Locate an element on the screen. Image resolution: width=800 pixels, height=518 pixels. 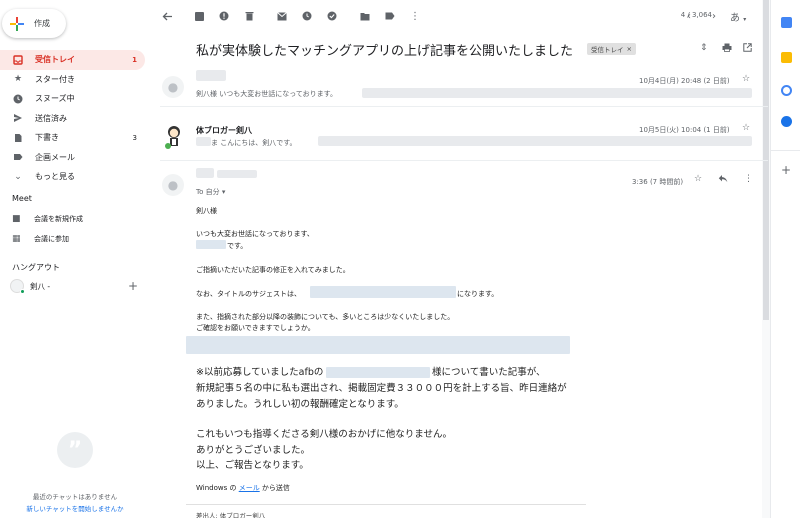
meet-new-button: ■ 会議を新規作成 is located at coordinates (47, 219).